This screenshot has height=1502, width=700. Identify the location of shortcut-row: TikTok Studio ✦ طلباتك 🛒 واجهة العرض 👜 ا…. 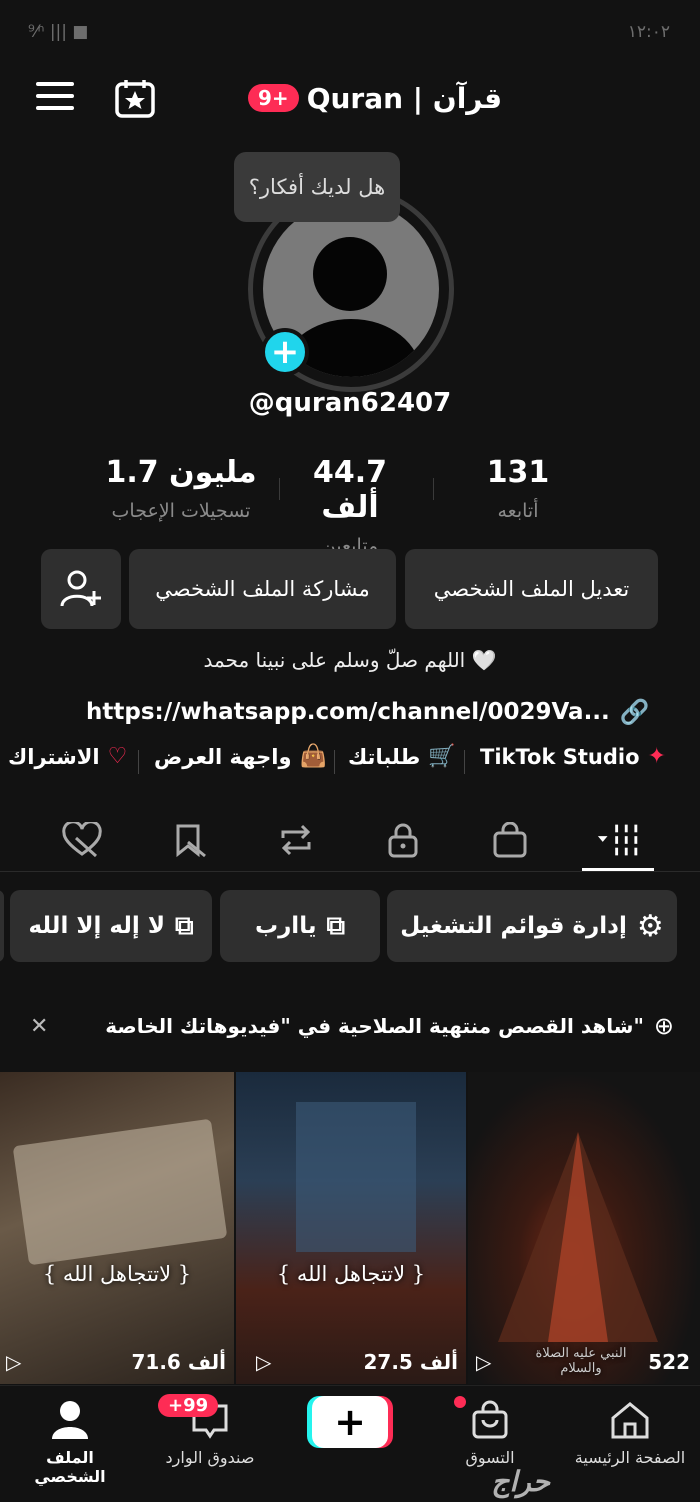
(350, 762).